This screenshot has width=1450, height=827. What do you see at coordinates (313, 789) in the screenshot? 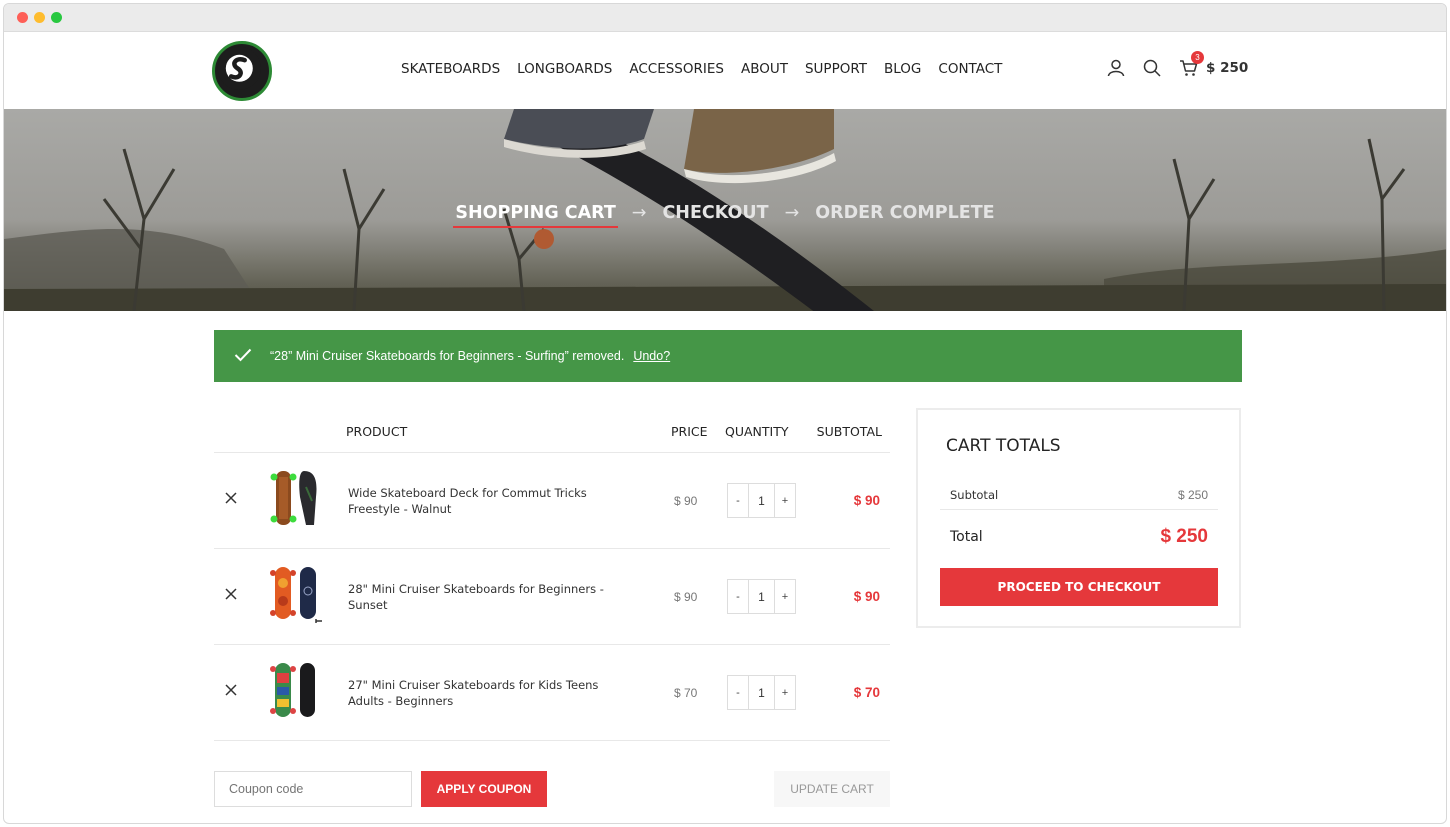
I see `coupon-input` at bounding box center [313, 789].